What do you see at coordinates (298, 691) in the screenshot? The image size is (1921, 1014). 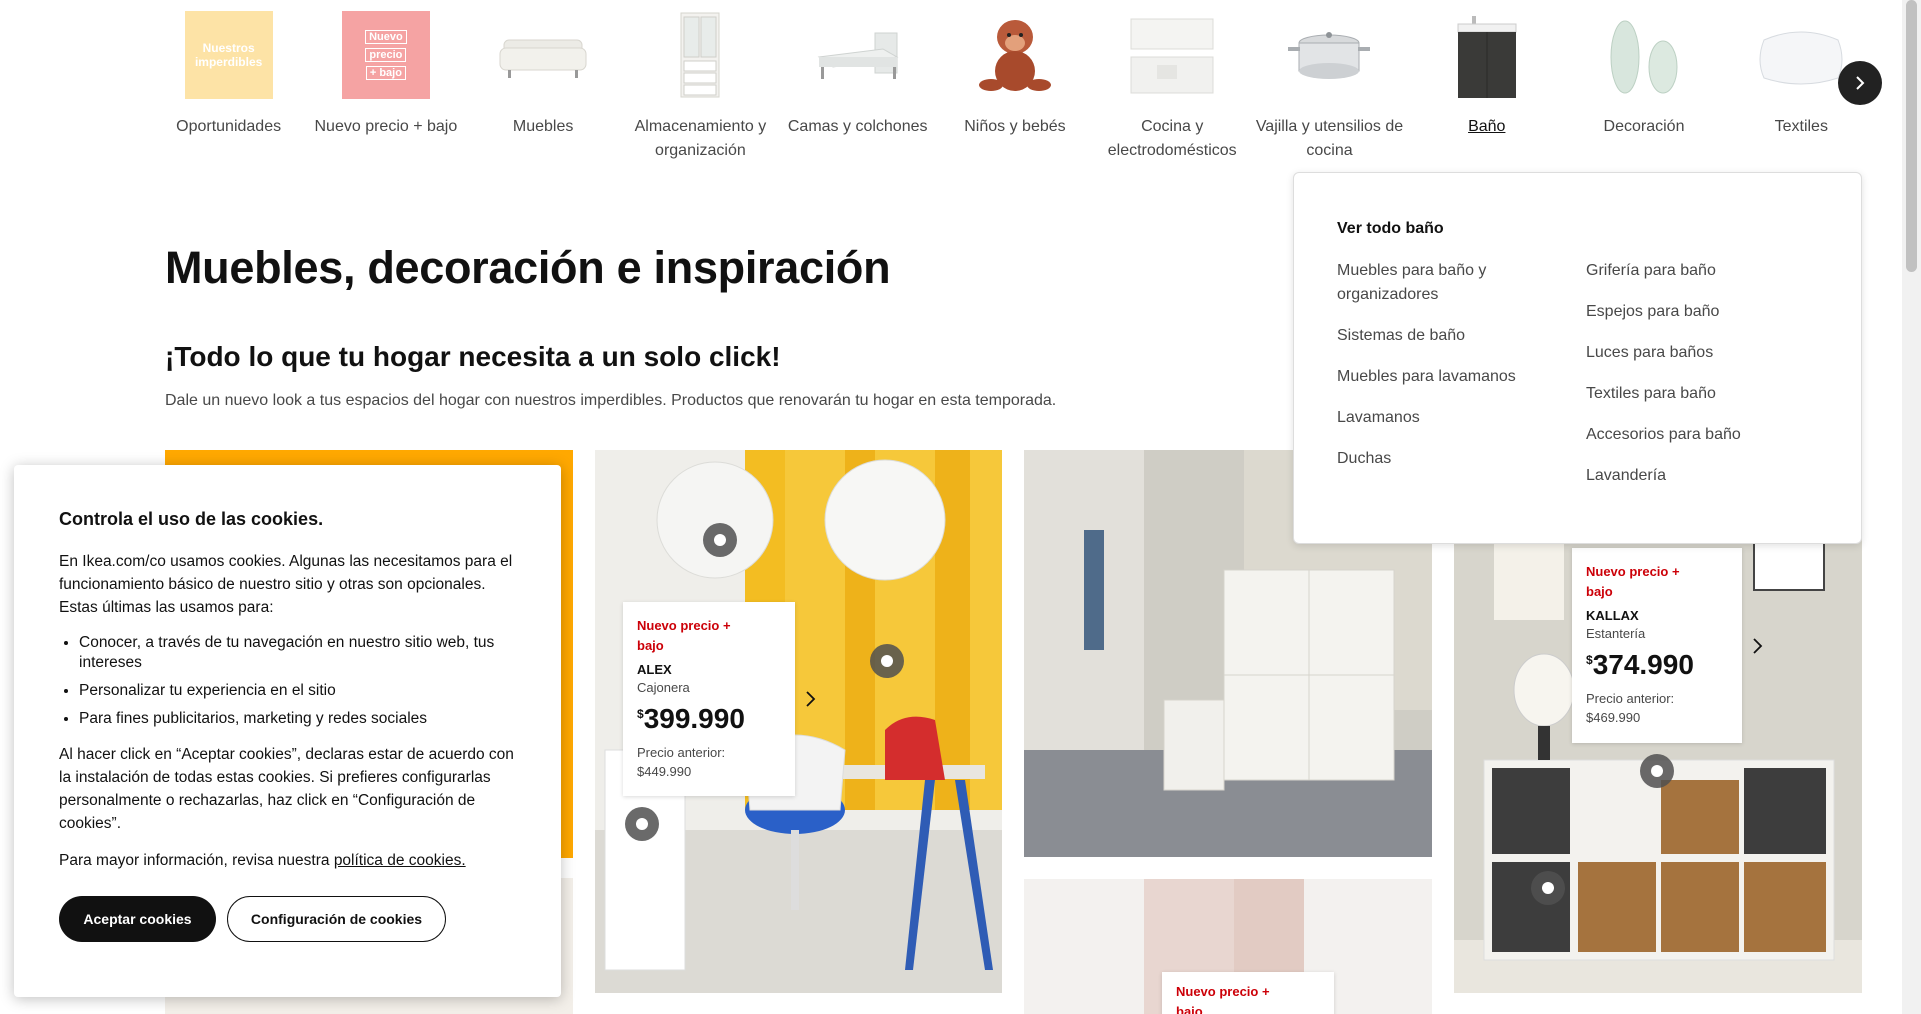 I see `cookie-purpose-item: Personalizar tu experiencia en el sitio` at bounding box center [298, 691].